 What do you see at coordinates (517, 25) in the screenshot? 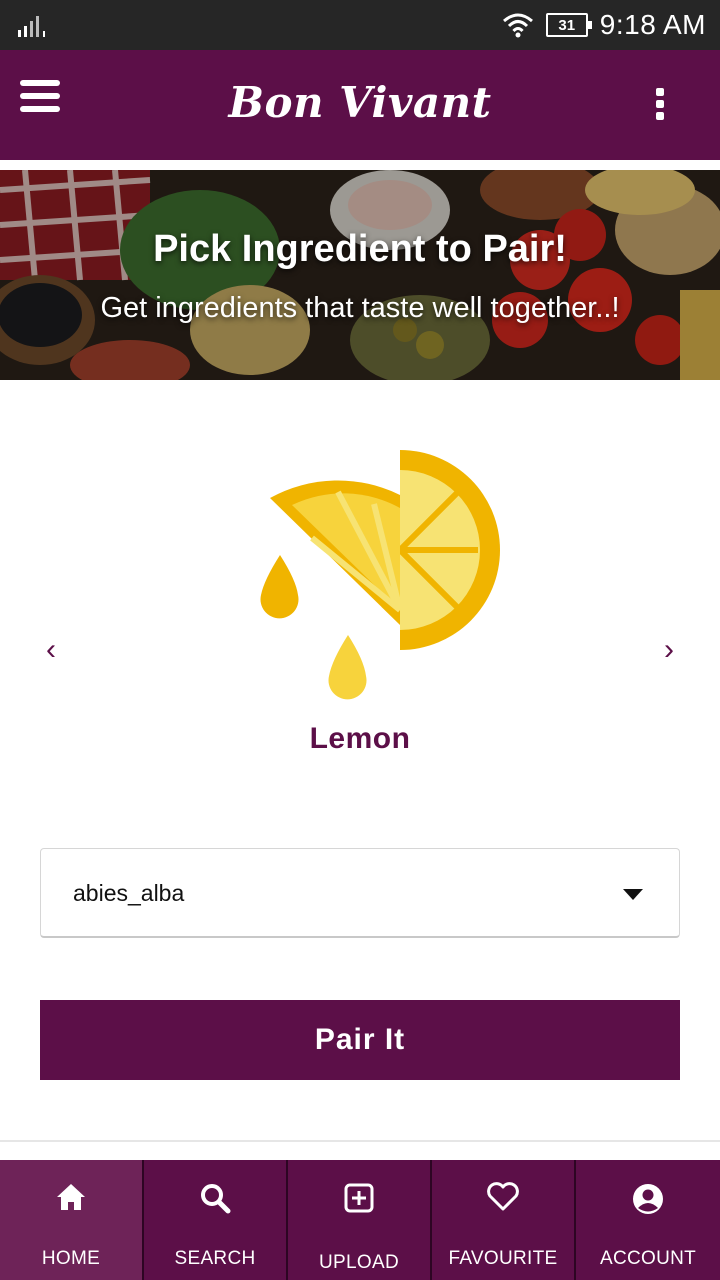
I see `wifi-icon` at bounding box center [517, 25].